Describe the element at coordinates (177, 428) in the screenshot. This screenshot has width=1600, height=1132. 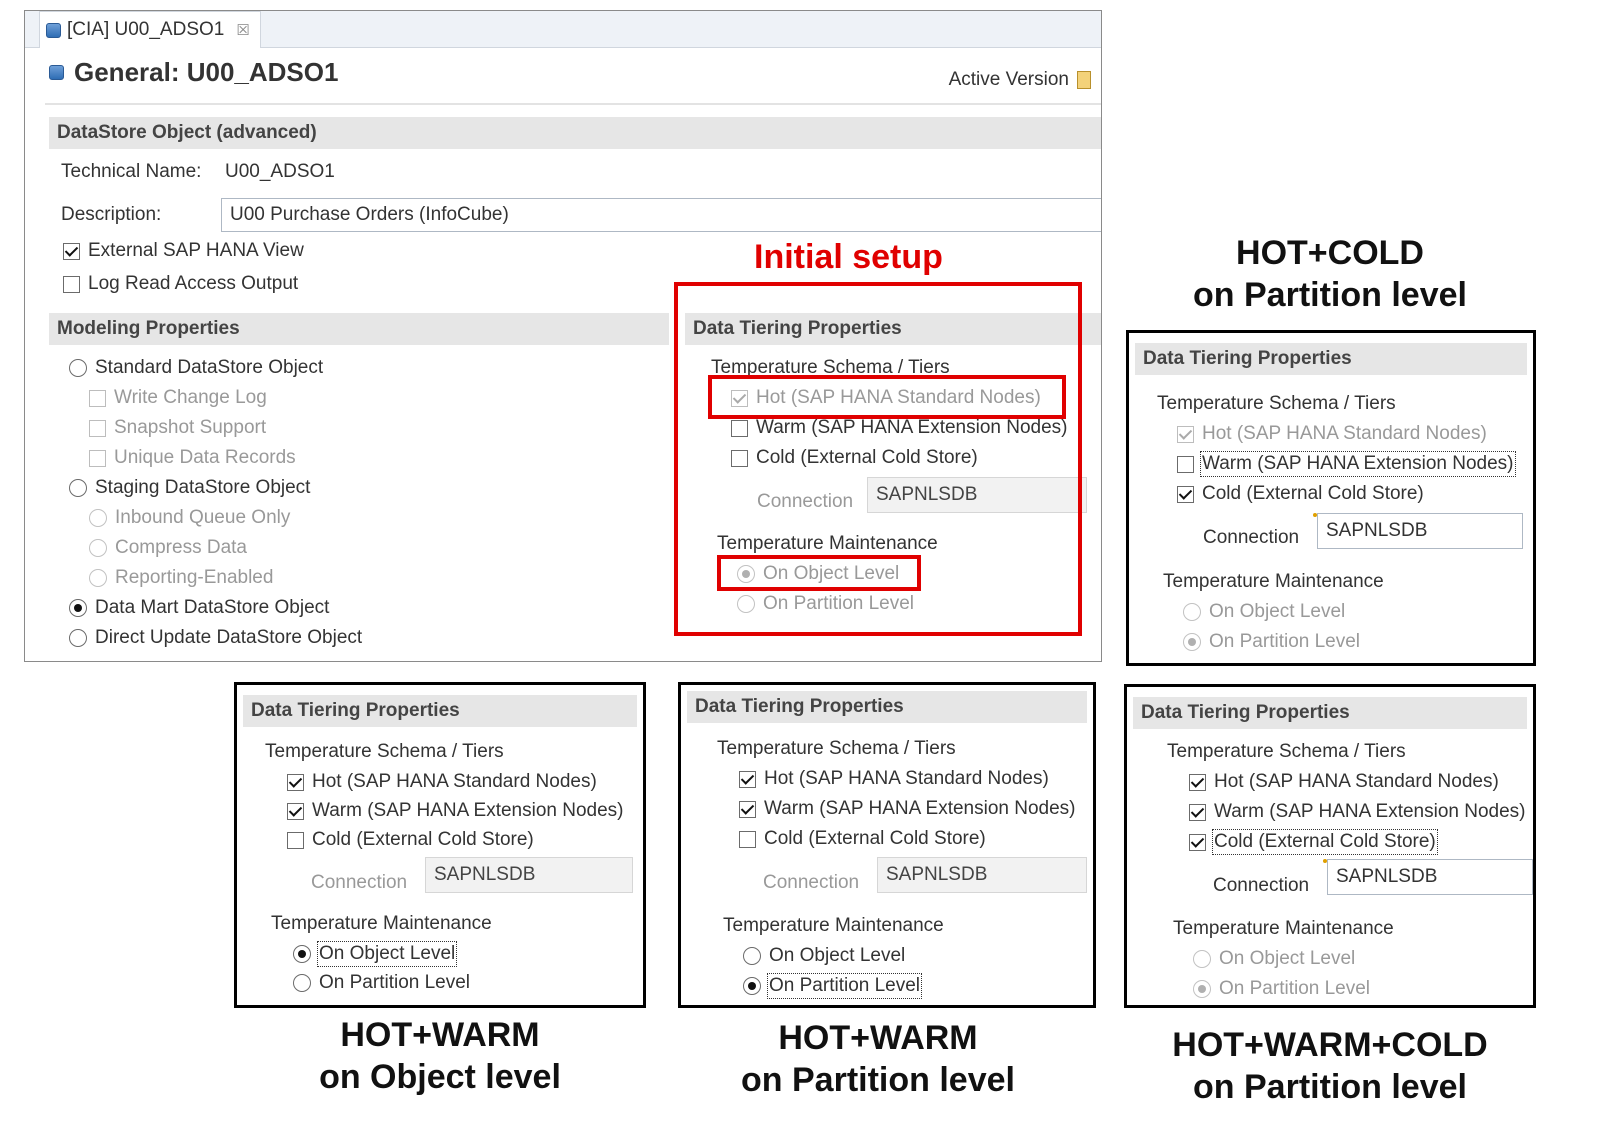
I see `checkbox-snapshot: Snapshot Support` at that location.